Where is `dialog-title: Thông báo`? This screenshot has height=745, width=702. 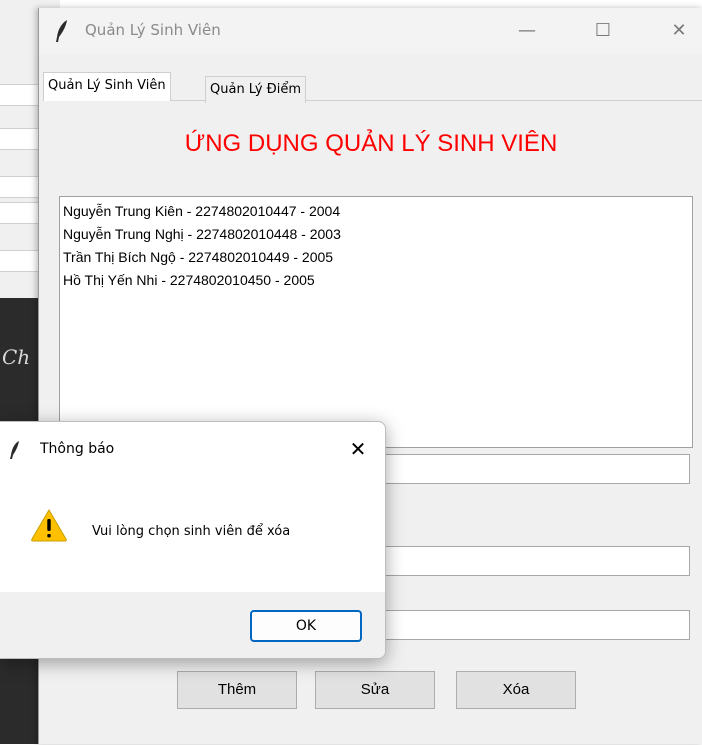
dialog-title: Thông báo is located at coordinates (77, 449).